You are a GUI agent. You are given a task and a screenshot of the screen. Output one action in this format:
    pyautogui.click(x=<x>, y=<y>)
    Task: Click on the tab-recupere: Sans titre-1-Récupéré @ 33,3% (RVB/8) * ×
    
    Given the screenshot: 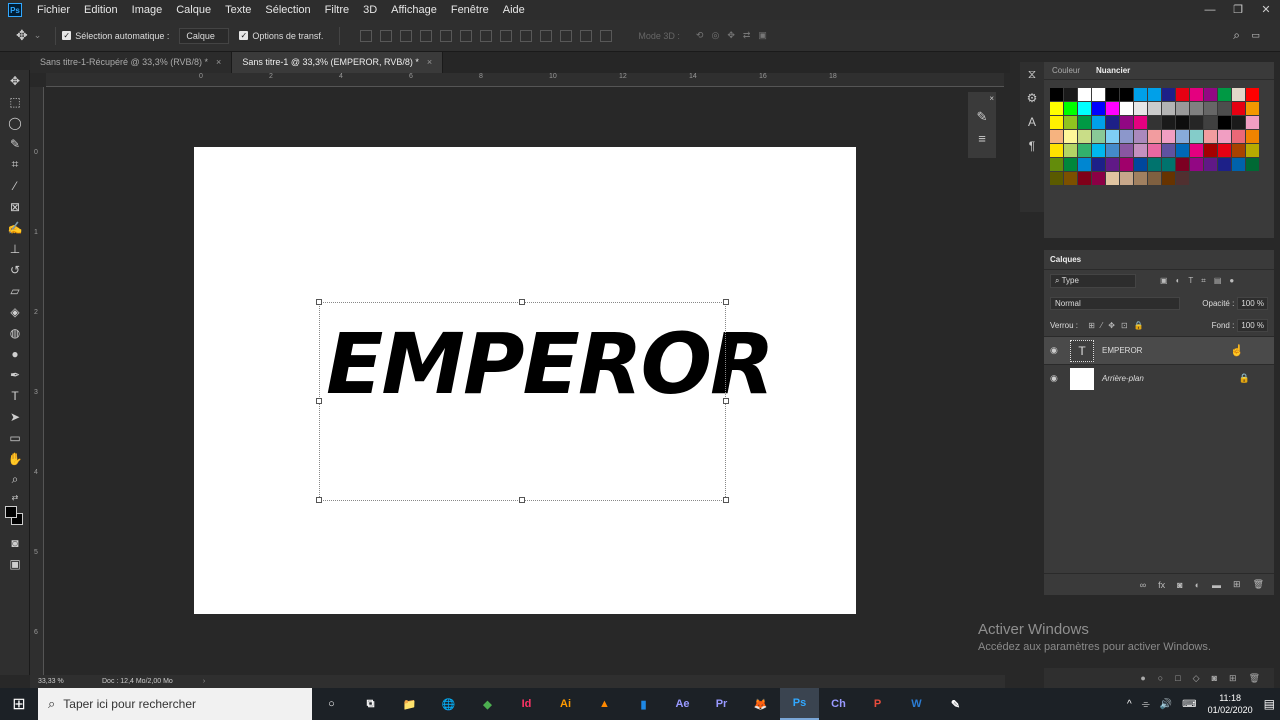 What is the action you would take?
    pyautogui.click(x=131, y=62)
    